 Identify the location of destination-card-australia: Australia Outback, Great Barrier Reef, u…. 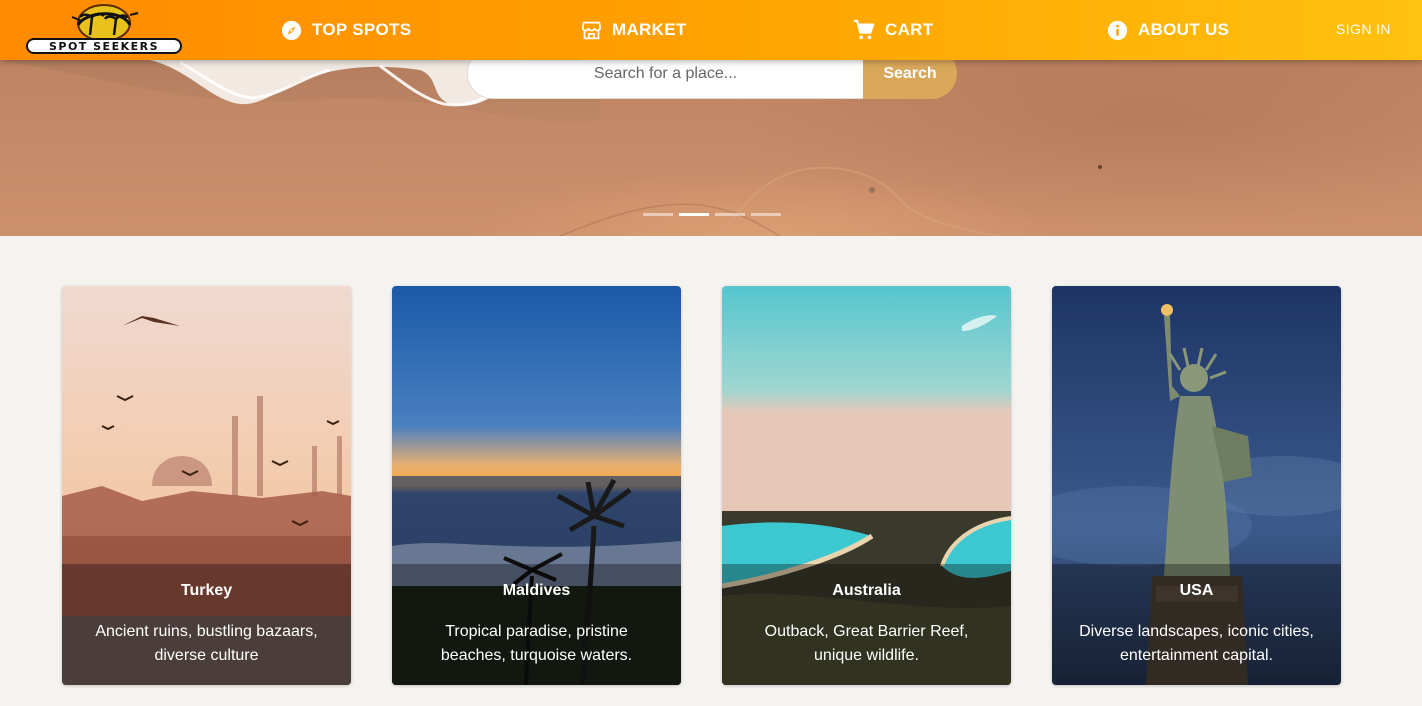
(866, 485).